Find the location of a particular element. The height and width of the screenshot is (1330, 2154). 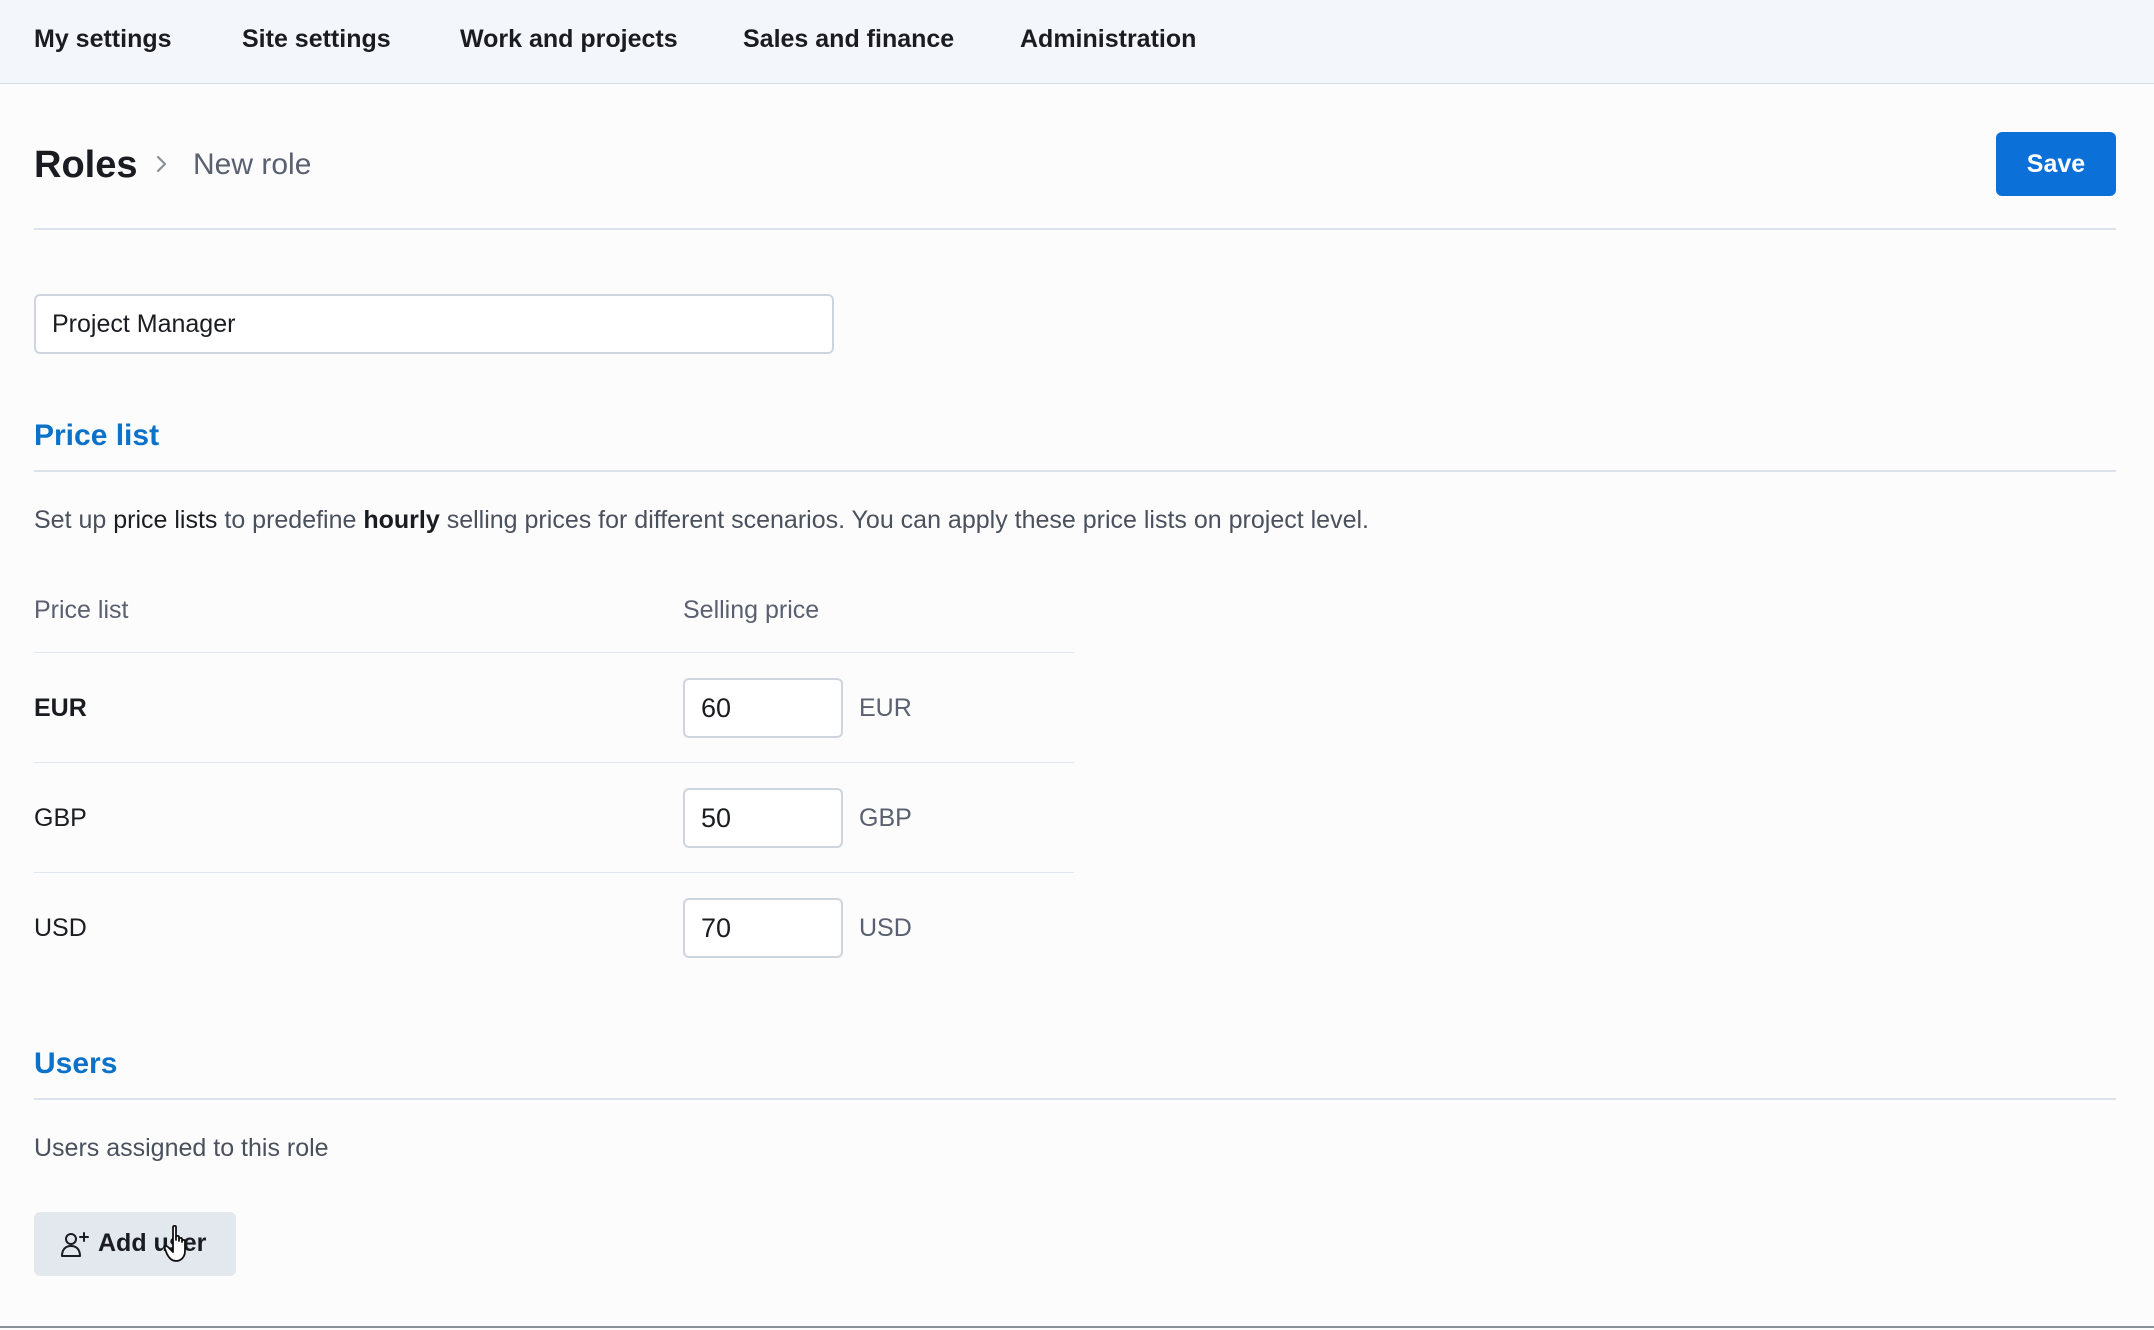

price-list-section-title: Price list is located at coordinates (97, 435).